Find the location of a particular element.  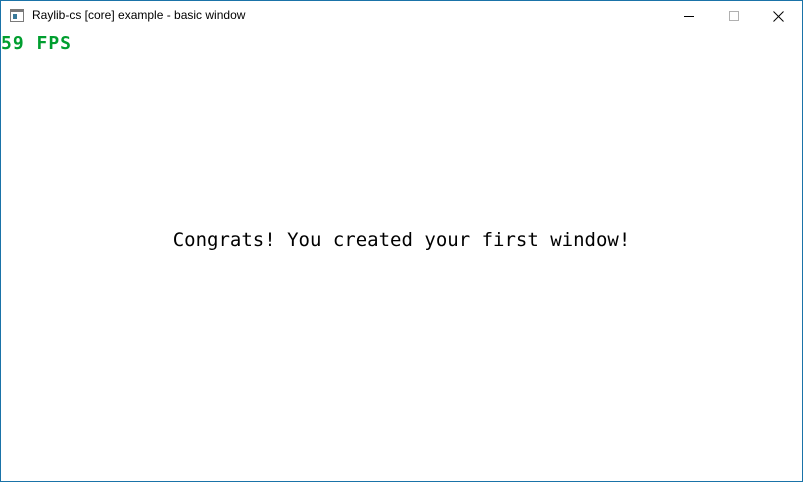

maximize-button is located at coordinates (733, 16).